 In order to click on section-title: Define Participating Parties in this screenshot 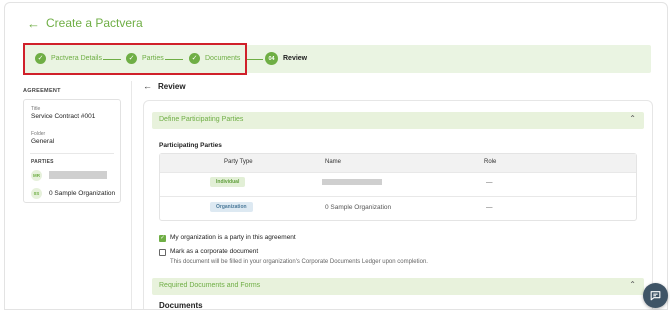, I will do `click(201, 119)`.